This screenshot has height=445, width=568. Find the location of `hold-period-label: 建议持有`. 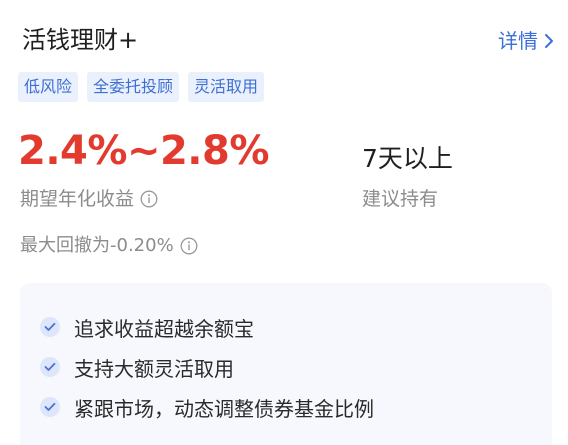

hold-period-label: 建议持有 is located at coordinates (400, 199).